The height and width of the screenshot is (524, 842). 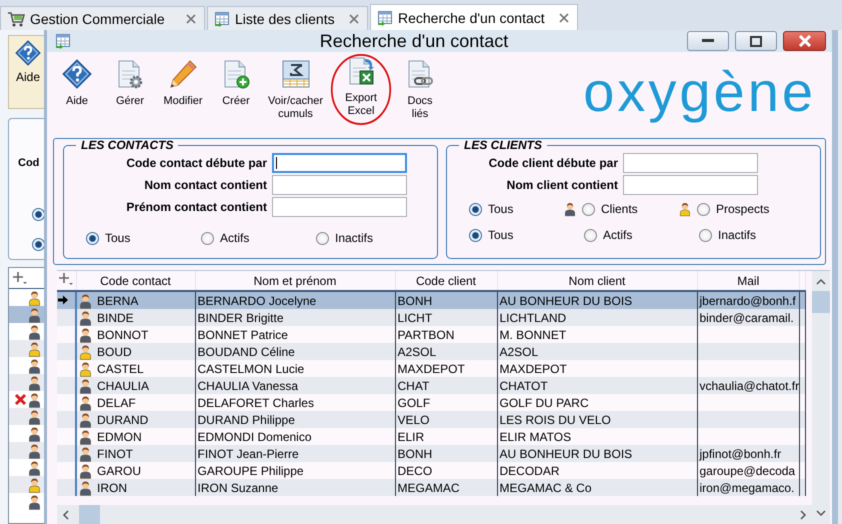 I want to click on toolbar-button: Modifier, so click(x=183, y=83).